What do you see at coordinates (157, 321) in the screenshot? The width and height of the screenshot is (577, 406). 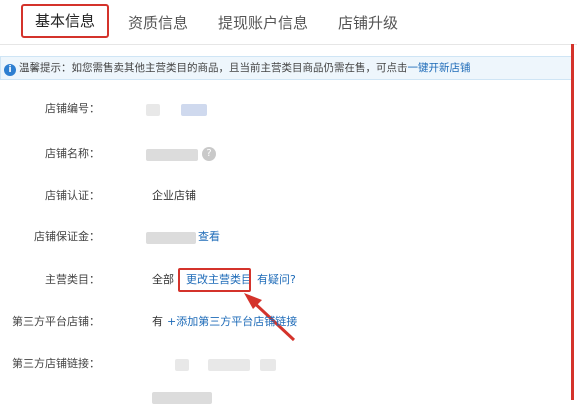 I see `third-party-shop-value: 有` at bounding box center [157, 321].